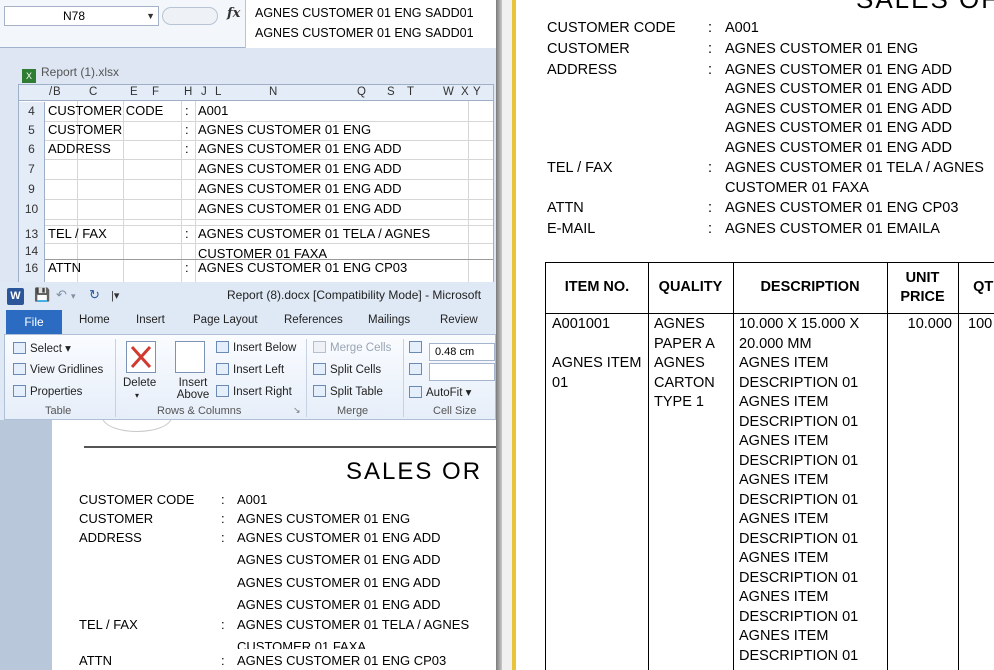 Image resolution: width=994 pixels, height=670 pixels. Describe the element at coordinates (252, 499) in the screenshot. I see `doc-value: A001` at that location.